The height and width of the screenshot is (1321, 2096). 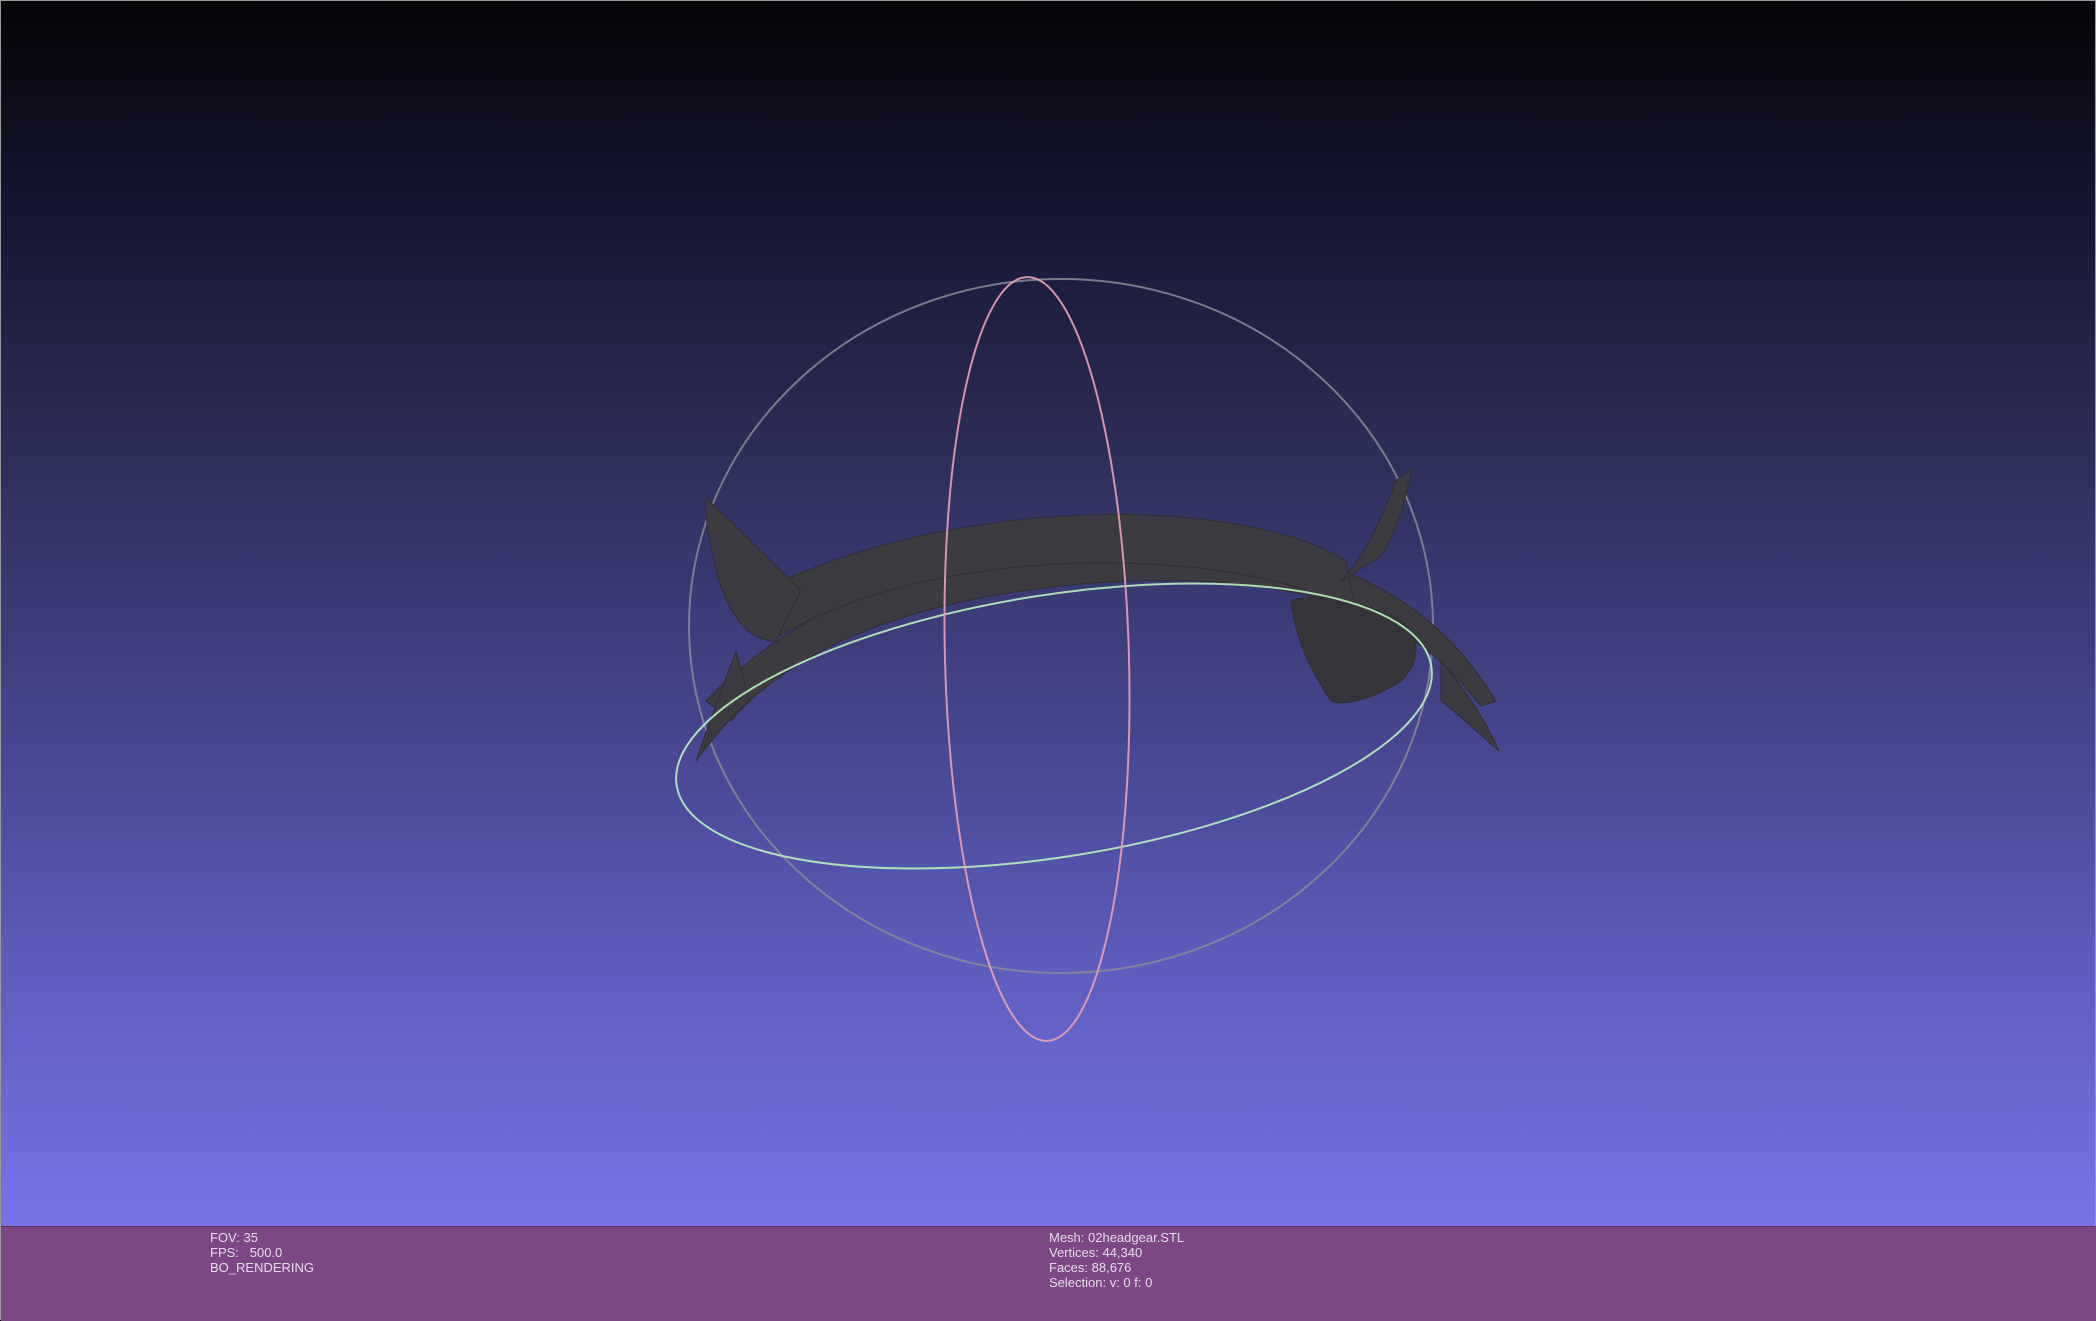 I want to click on vertices-count-label: Vertices: 44,340, so click(x=1096, y=1252).